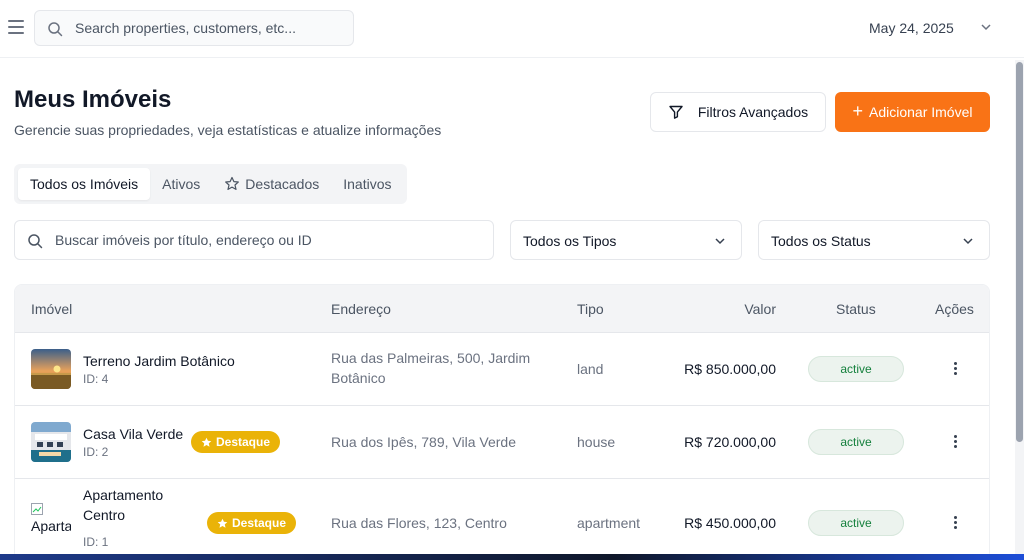  I want to click on property-type: house, so click(596, 442).